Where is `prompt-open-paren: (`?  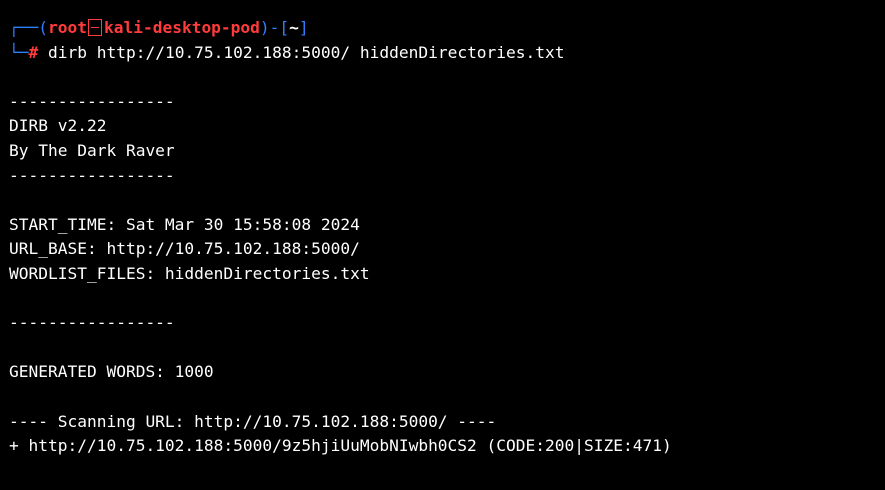
prompt-open-paren: ( is located at coordinates (43, 27).